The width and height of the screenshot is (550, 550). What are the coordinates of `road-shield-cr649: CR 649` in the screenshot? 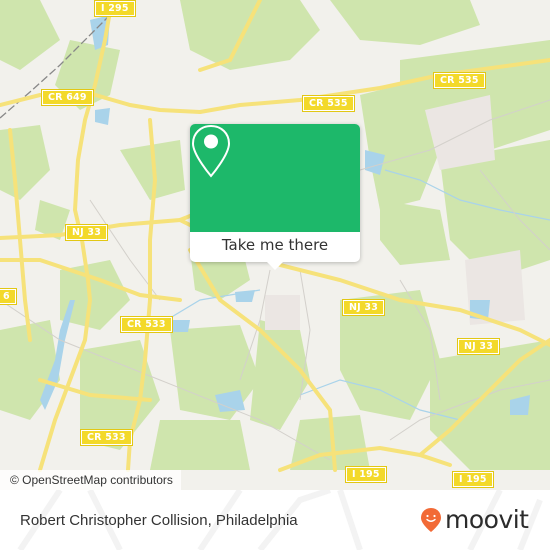 It's located at (67, 97).